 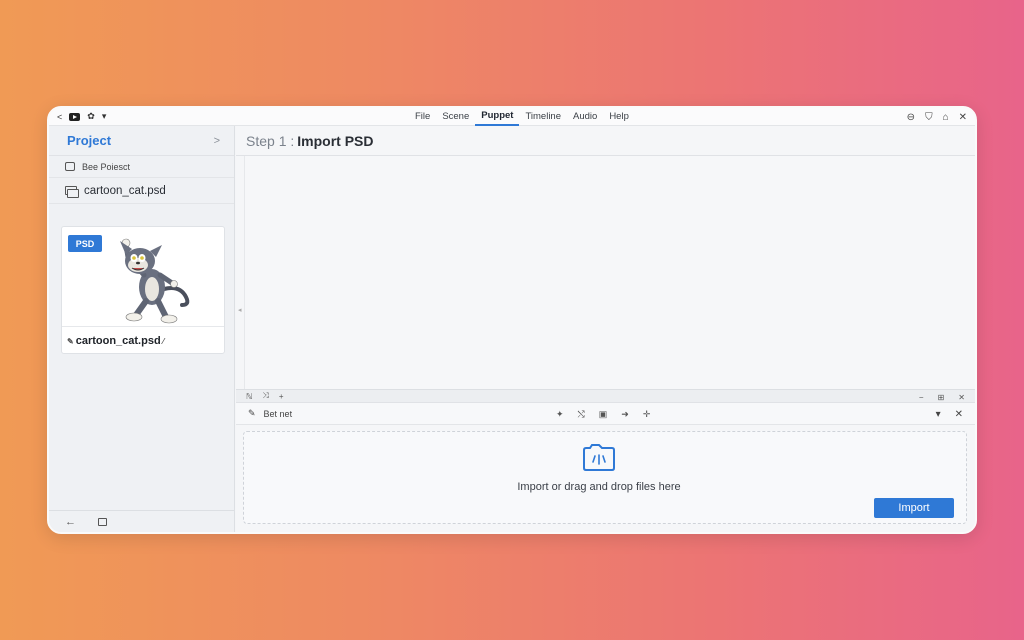 I want to click on psd-file-card: PSD ✎ cartoon_cat.psd ⁄, so click(x=143, y=290).